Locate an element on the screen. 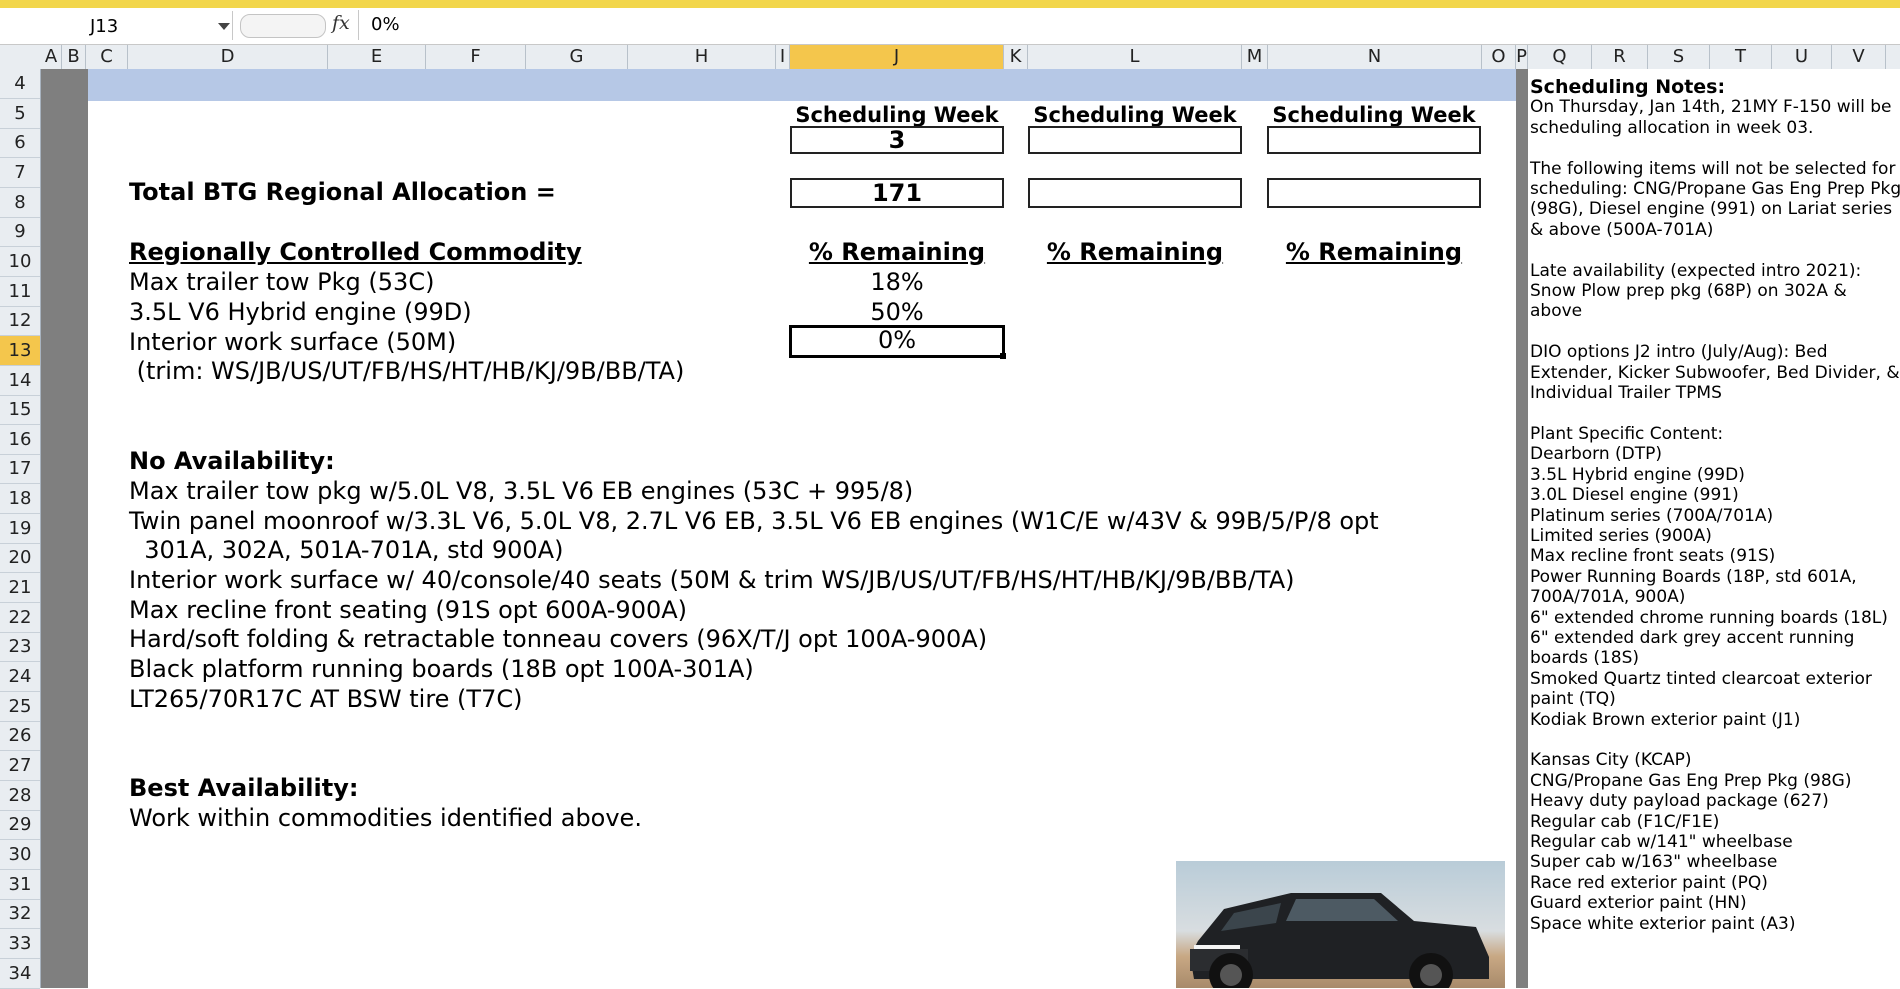 The width and height of the screenshot is (1900, 989). row-header-30: 30 is located at coordinates (20, 855).